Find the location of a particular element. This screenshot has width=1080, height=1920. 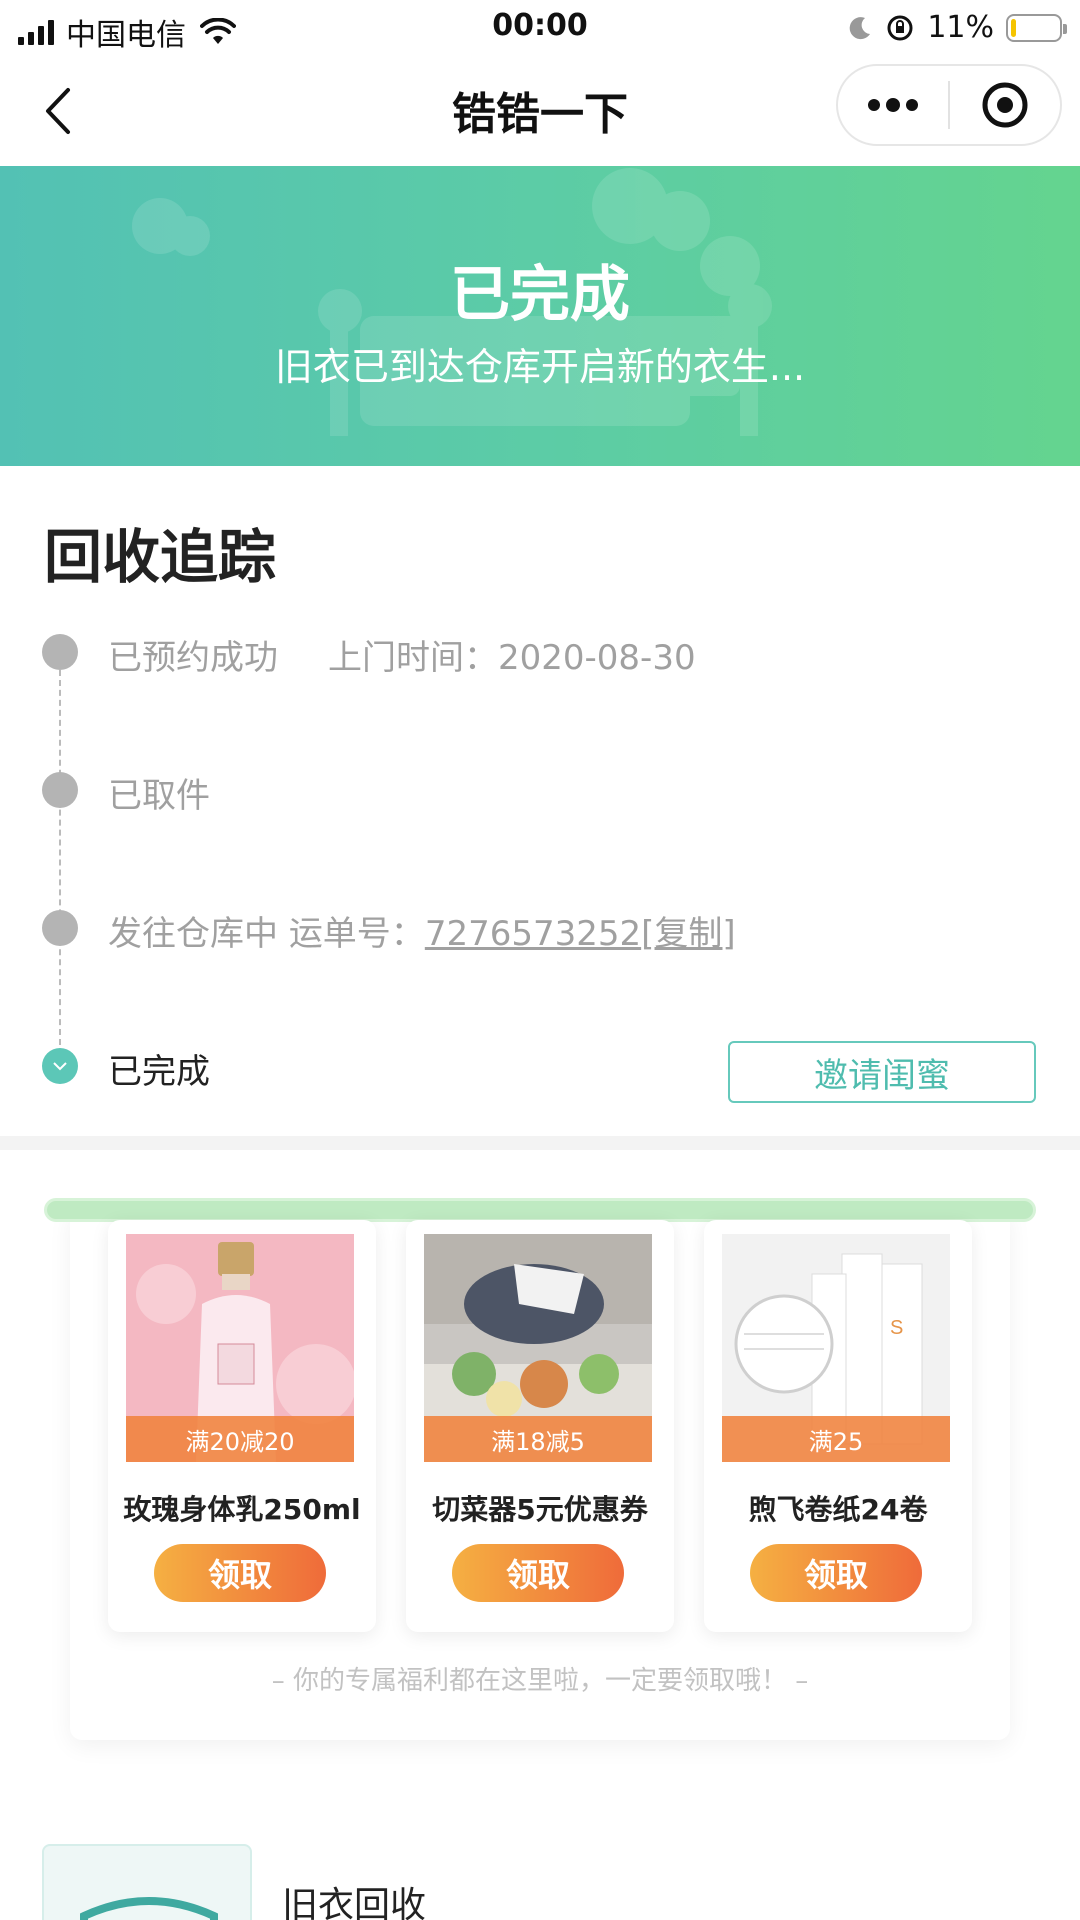

coupon-card: 满18减5 切菜器5元优惠券 领取 is located at coordinates (540, 1426).